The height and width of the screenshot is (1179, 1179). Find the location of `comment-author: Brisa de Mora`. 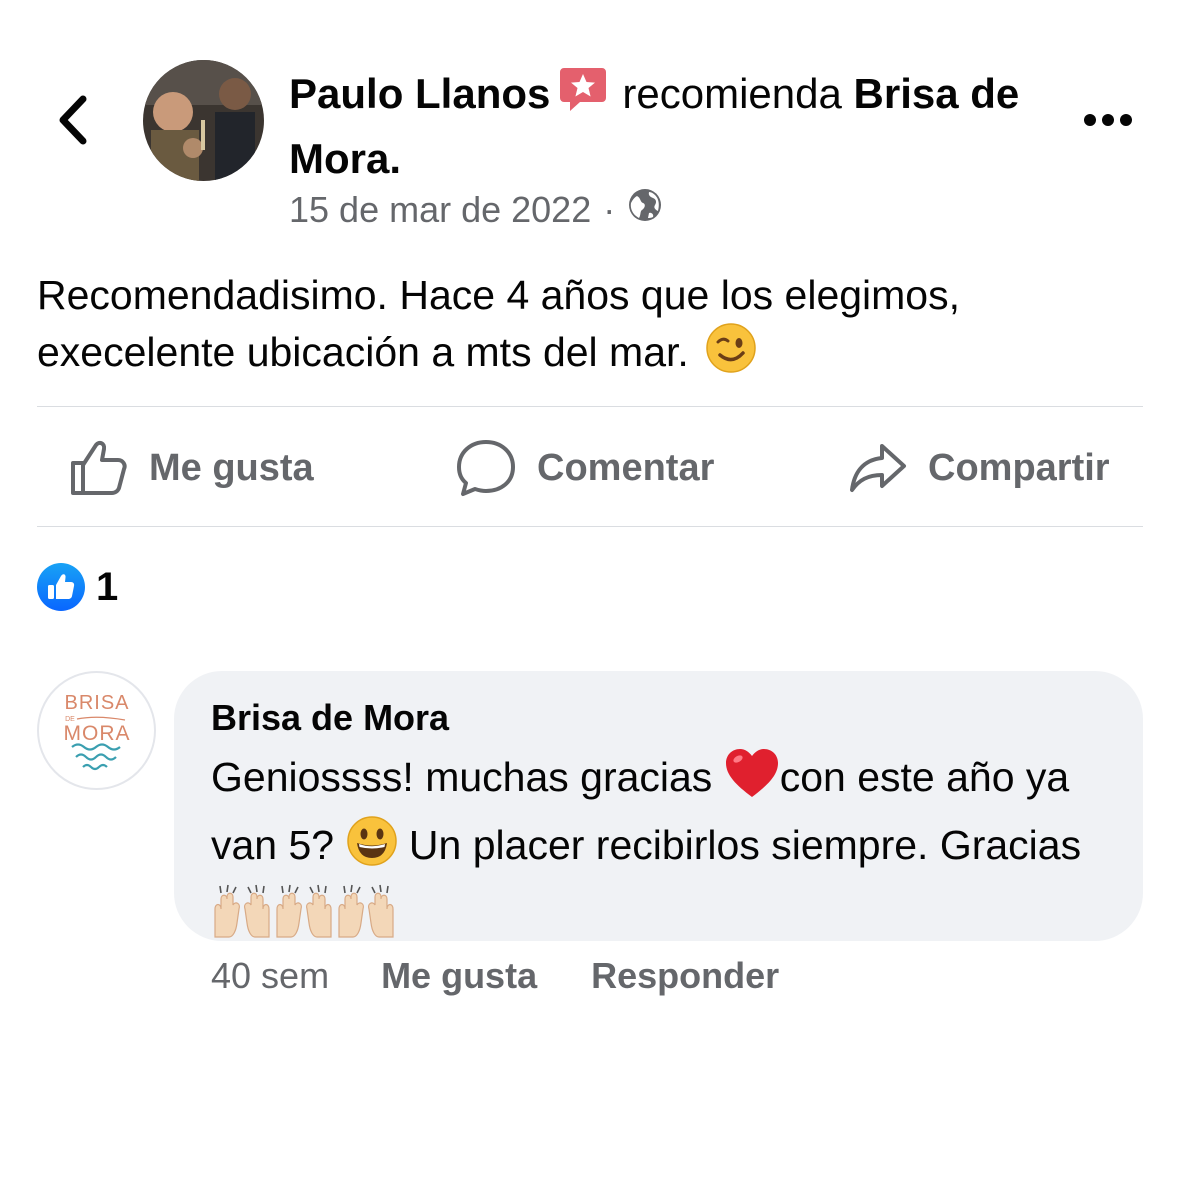

comment-author: Brisa de Mora is located at coordinates (330, 718).